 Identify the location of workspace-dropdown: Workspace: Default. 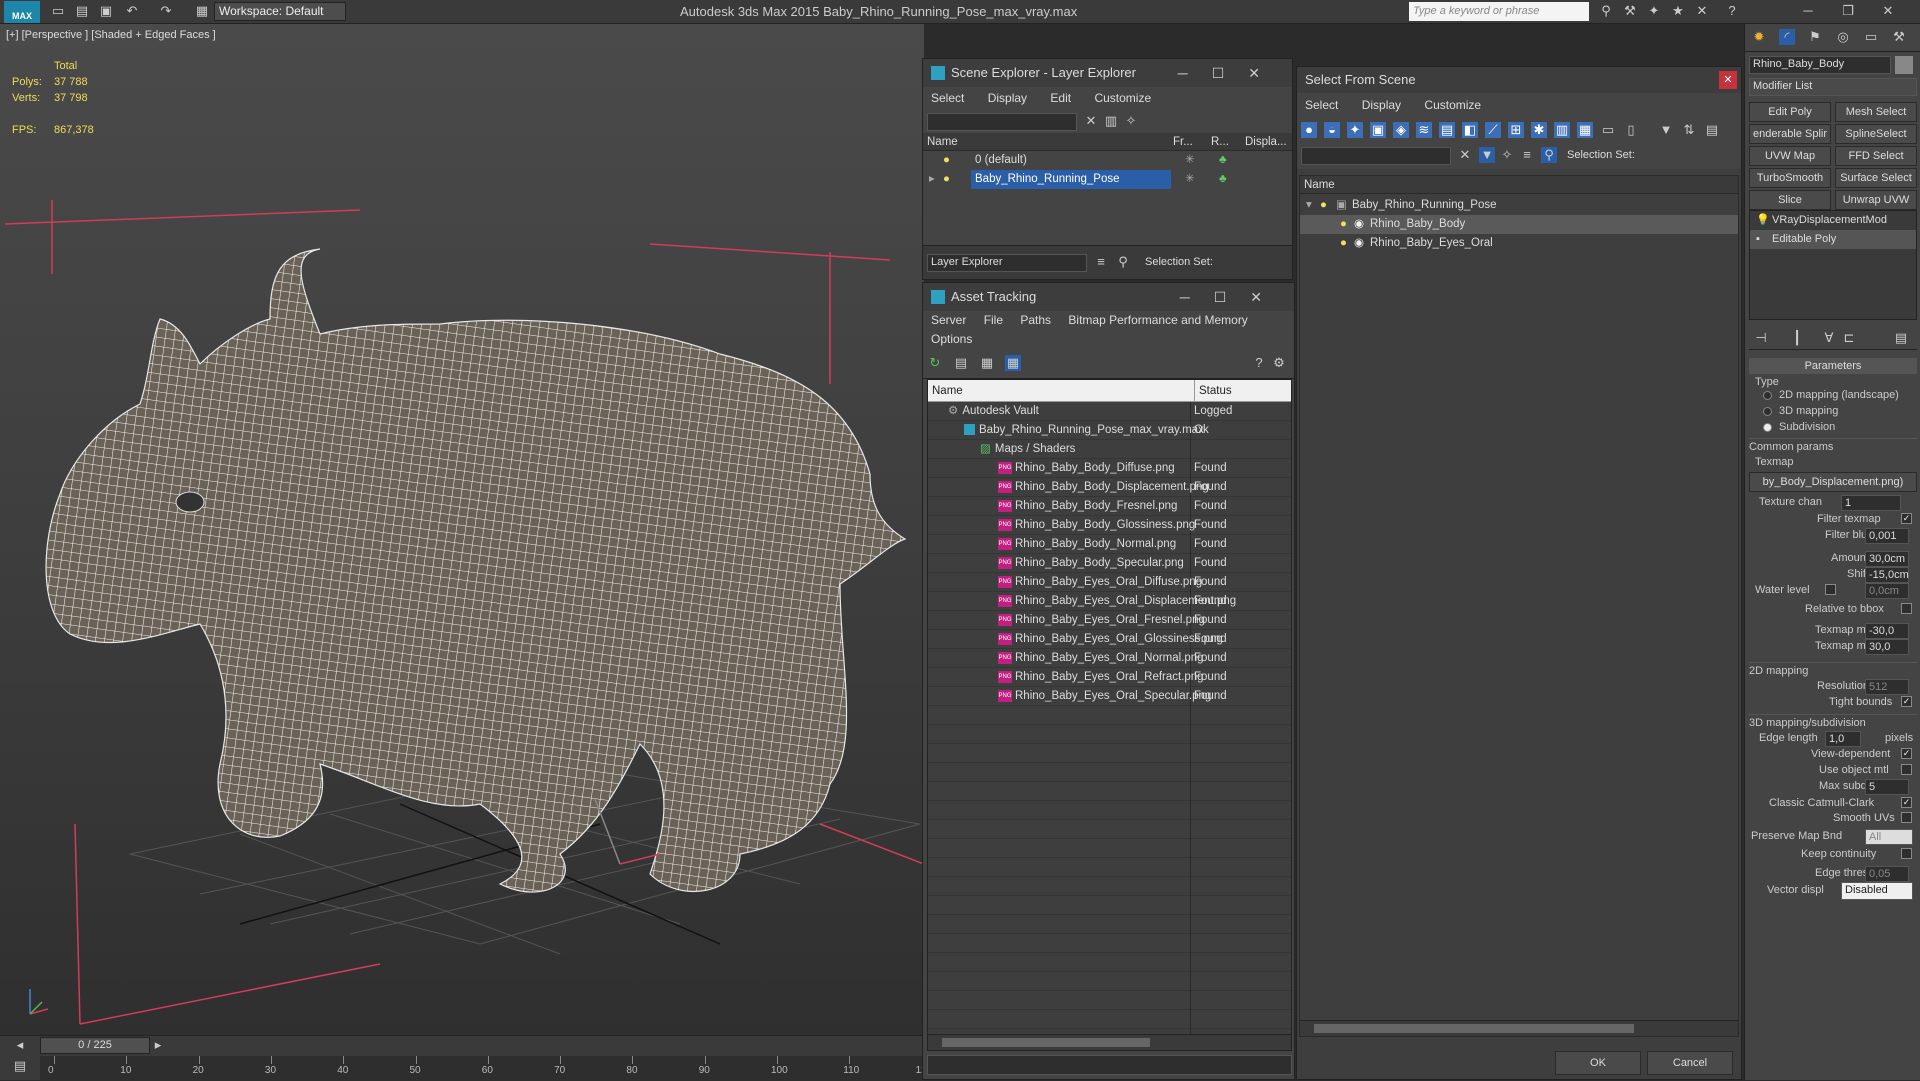
(280, 11).